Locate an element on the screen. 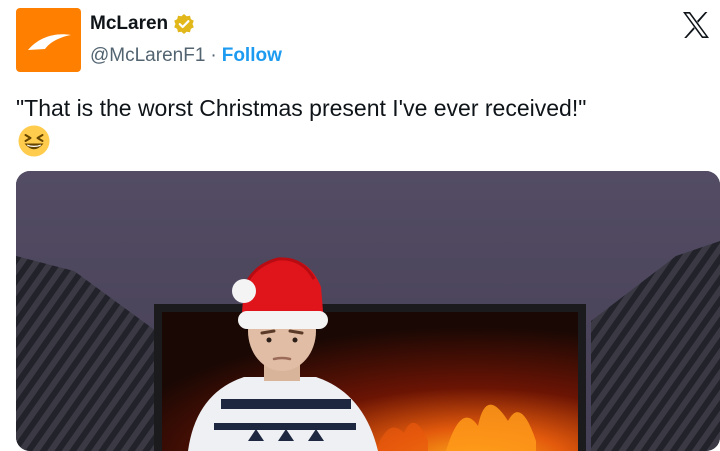  author-handle: @McLarenF1 is located at coordinates (147, 56).